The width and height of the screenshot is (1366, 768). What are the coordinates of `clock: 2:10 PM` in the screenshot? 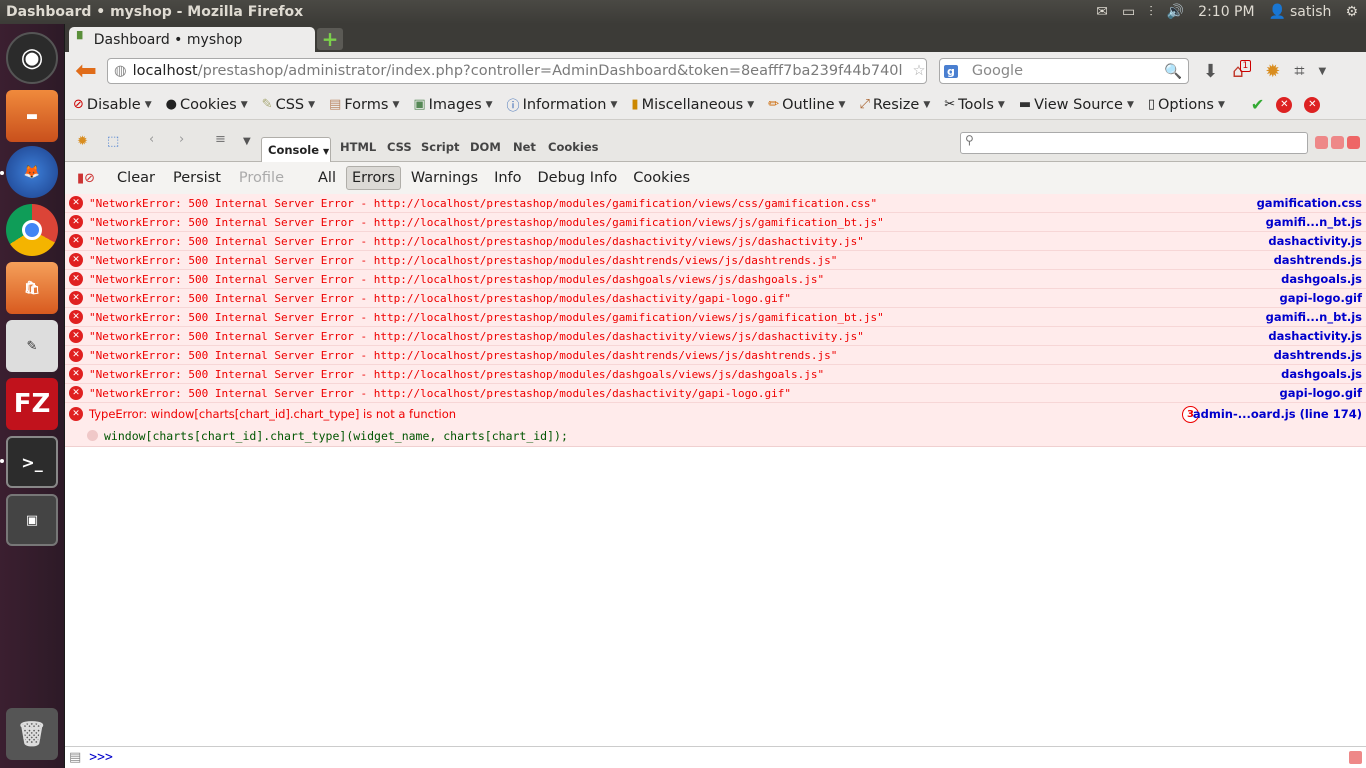 It's located at (1226, 12).